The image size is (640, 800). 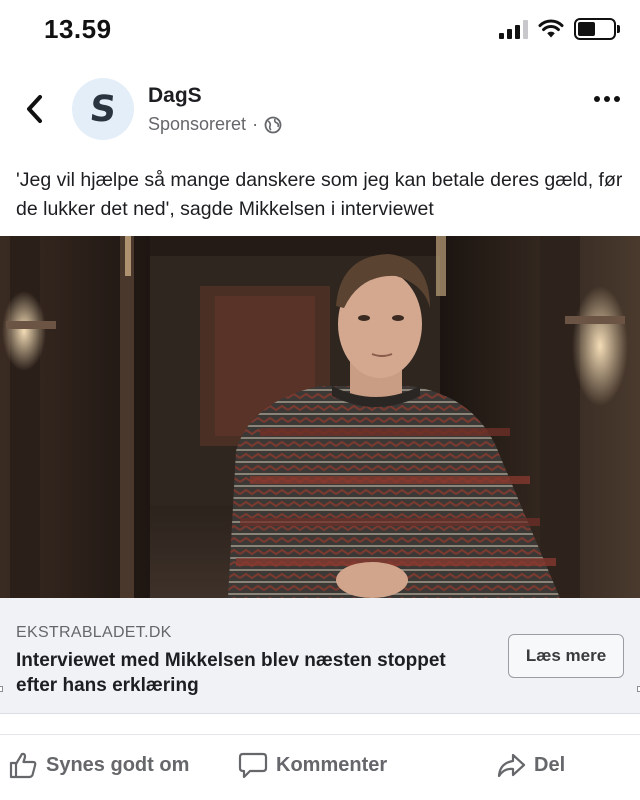 I want to click on post-actions: Synes godt om Kommenter Del, so click(x=320, y=765).